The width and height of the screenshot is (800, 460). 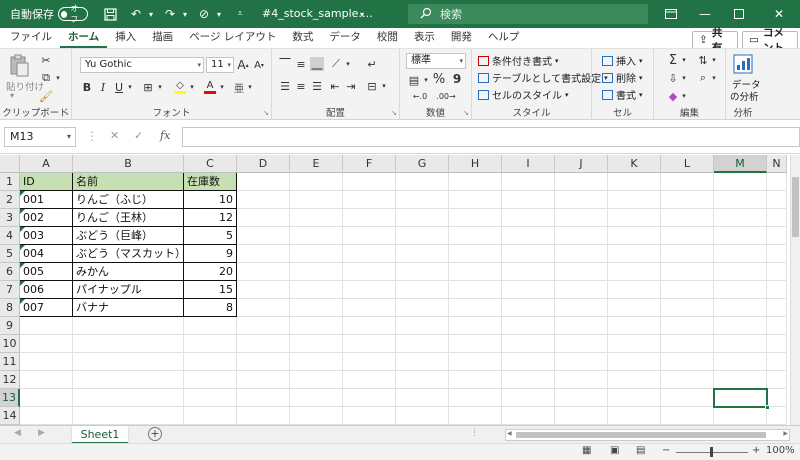 What do you see at coordinates (581, 398) in the screenshot?
I see `cell-j13` at bounding box center [581, 398].